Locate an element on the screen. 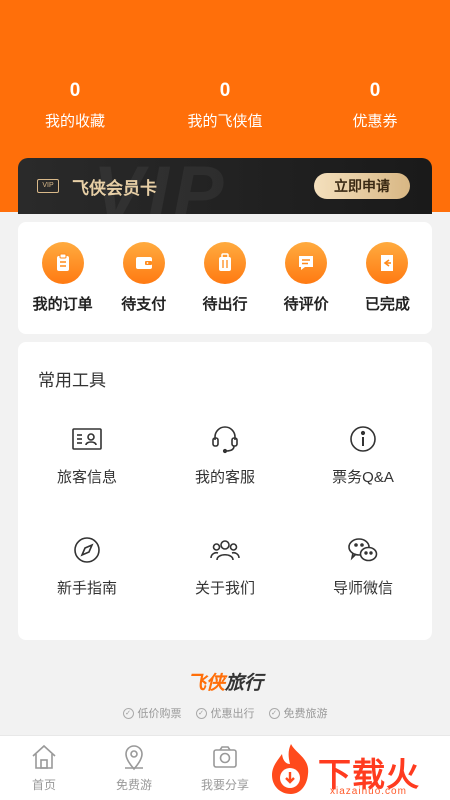  brand-tag-text: 低价购票 is located at coordinates (159, 714).